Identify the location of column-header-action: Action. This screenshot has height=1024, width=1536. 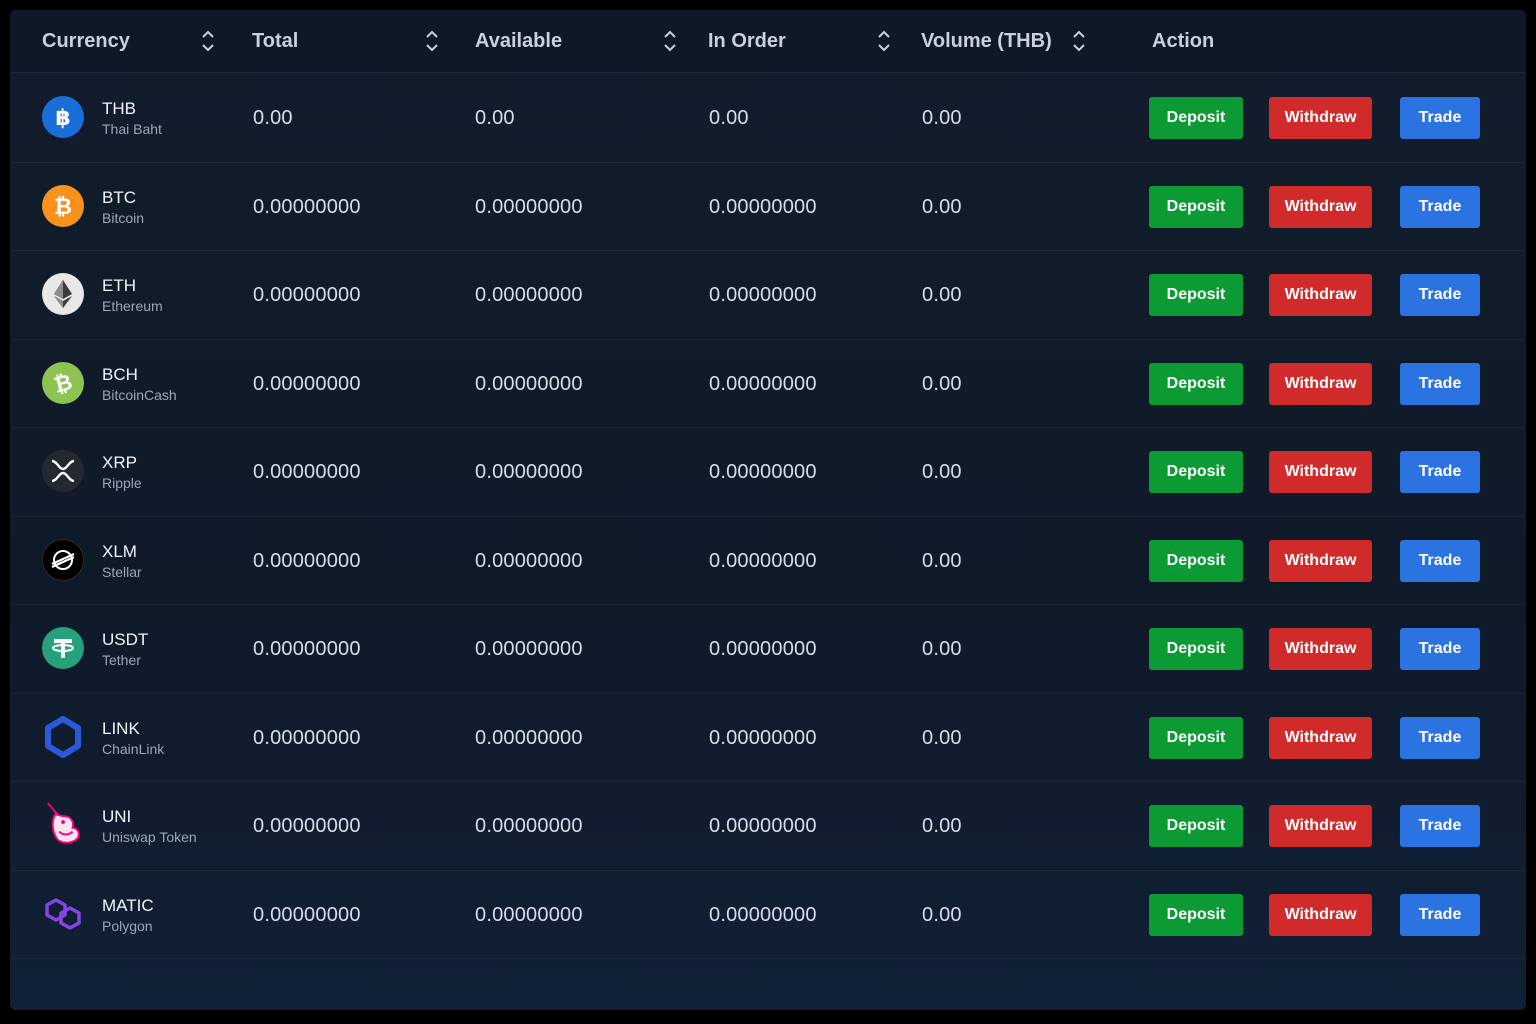
(1183, 41).